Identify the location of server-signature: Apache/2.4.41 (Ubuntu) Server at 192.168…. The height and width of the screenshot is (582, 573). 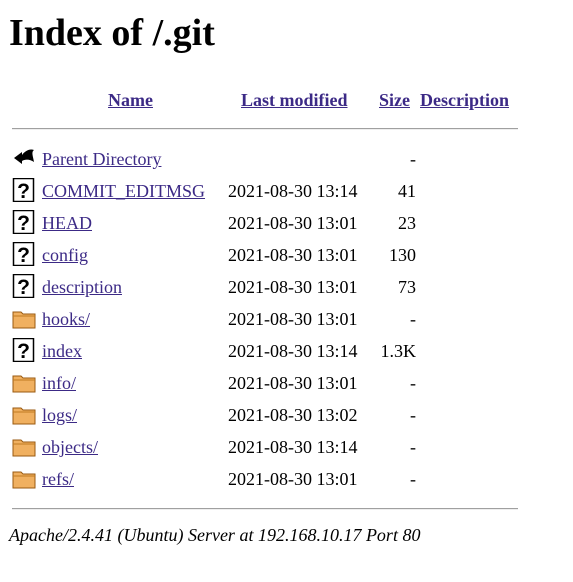
(215, 535).